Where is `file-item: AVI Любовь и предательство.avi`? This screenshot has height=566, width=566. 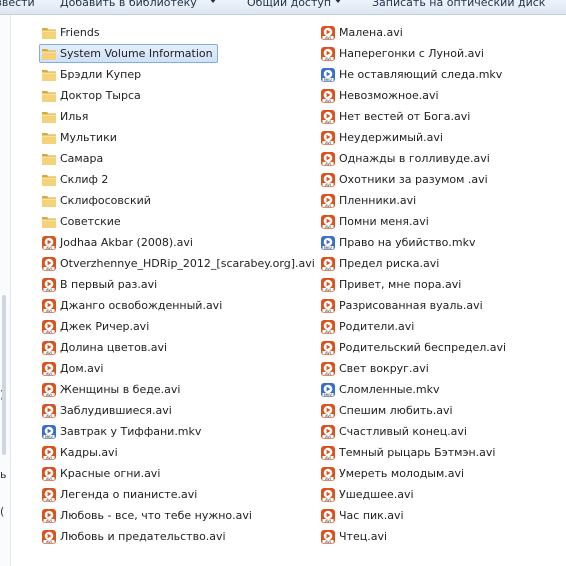
file-item: AVI Любовь и предательство.avi is located at coordinates (133, 536).